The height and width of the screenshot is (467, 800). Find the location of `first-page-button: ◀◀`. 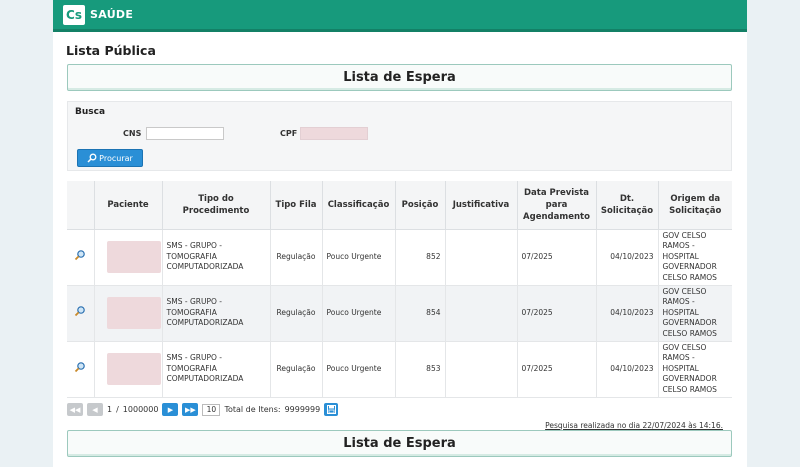

first-page-button: ◀◀ is located at coordinates (75, 409).